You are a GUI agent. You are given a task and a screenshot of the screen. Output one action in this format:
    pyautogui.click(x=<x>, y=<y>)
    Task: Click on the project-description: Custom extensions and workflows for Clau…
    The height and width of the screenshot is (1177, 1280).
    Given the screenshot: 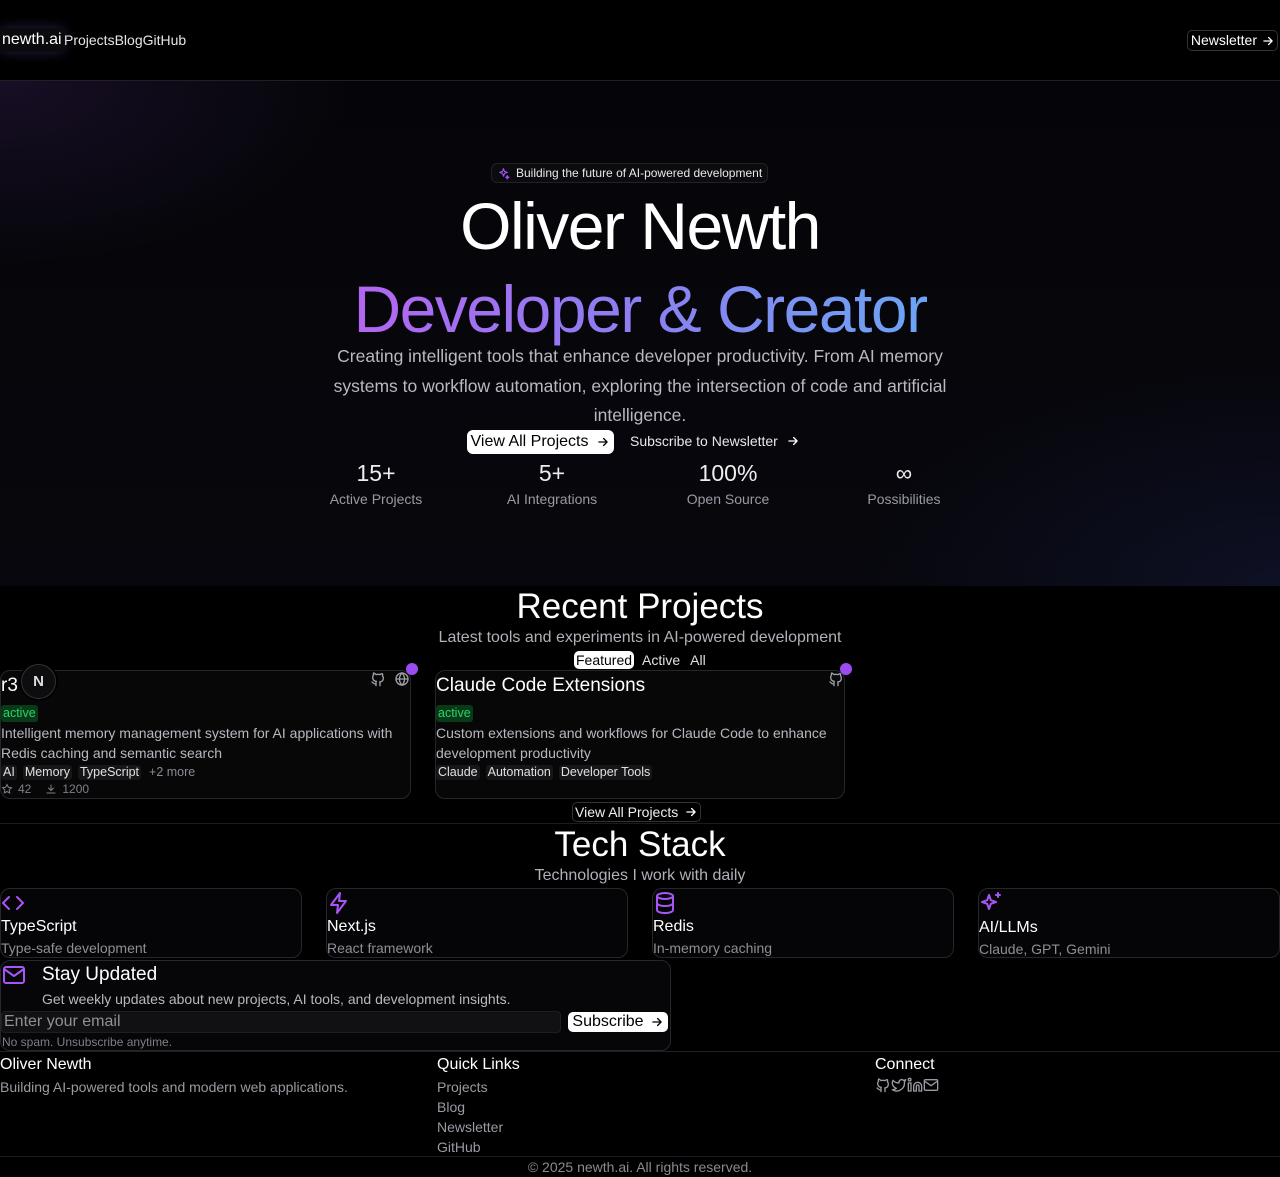 What is the action you would take?
    pyautogui.click(x=631, y=743)
    